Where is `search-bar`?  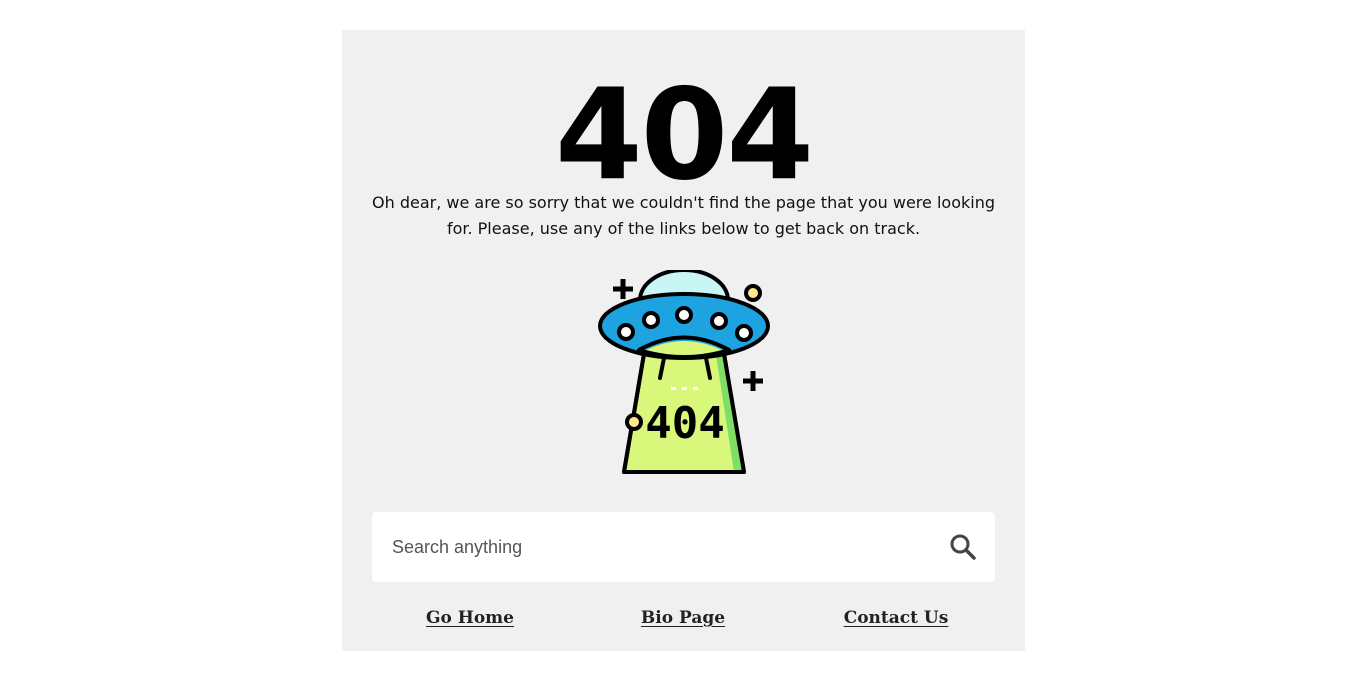
search-bar is located at coordinates (683, 547).